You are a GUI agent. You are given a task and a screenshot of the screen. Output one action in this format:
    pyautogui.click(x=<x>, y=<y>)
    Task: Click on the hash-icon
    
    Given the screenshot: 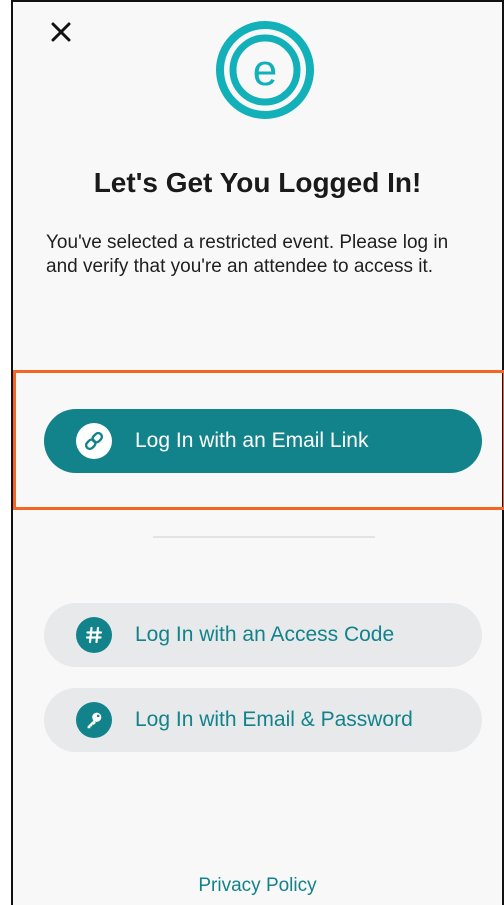 What is the action you would take?
    pyautogui.click(x=94, y=635)
    